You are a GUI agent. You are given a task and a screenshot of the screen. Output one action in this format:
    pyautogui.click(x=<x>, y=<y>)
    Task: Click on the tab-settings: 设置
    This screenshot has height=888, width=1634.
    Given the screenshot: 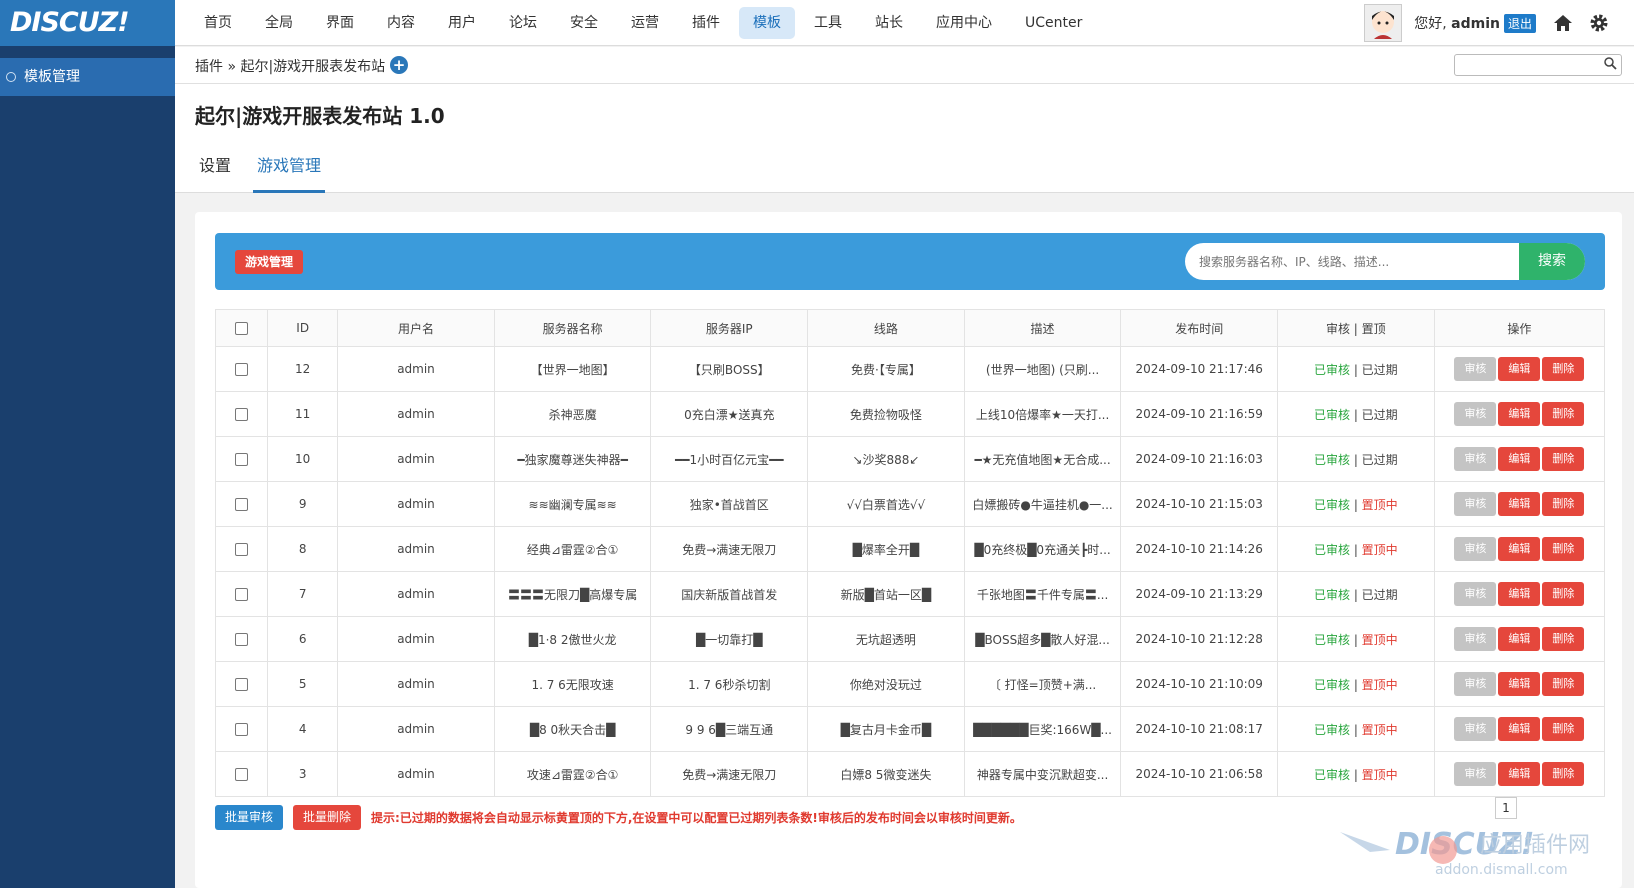 What is the action you would take?
    pyautogui.click(x=215, y=170)
    